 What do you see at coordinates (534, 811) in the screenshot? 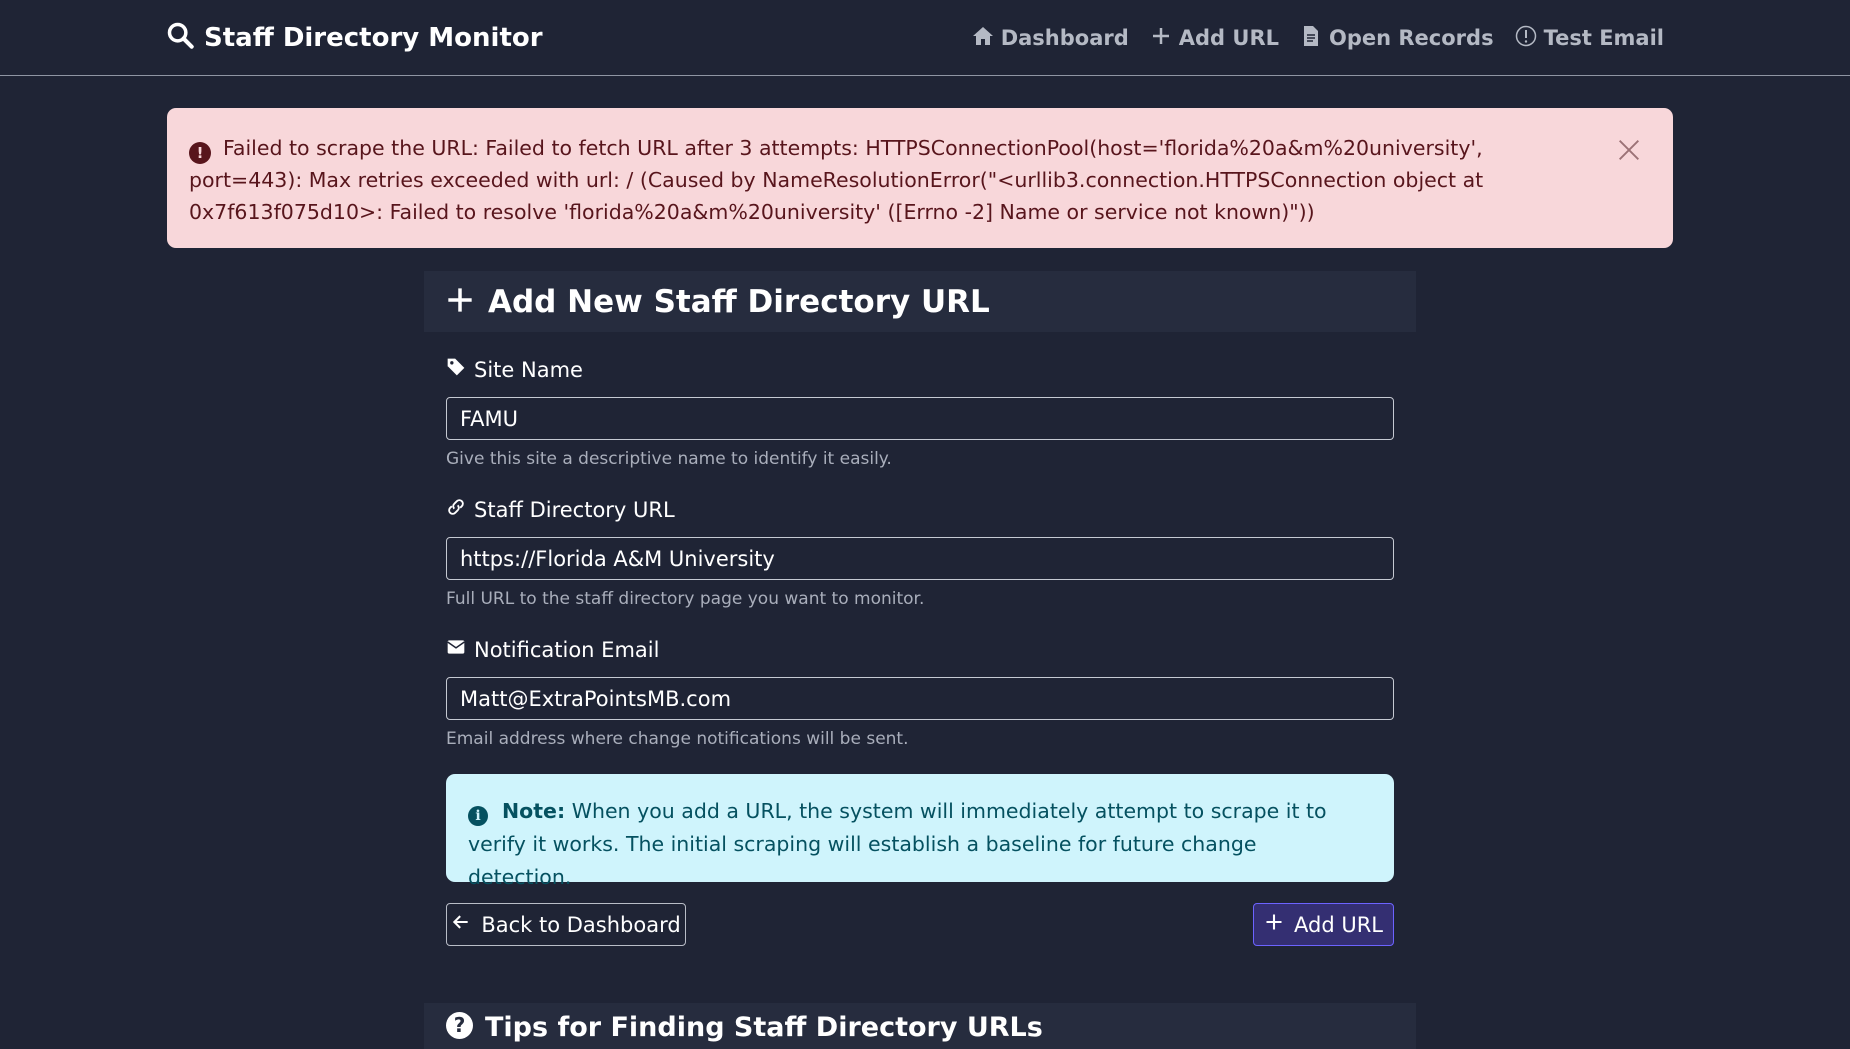
I see `note-bold: Note:` at bounding box center [534, 811].